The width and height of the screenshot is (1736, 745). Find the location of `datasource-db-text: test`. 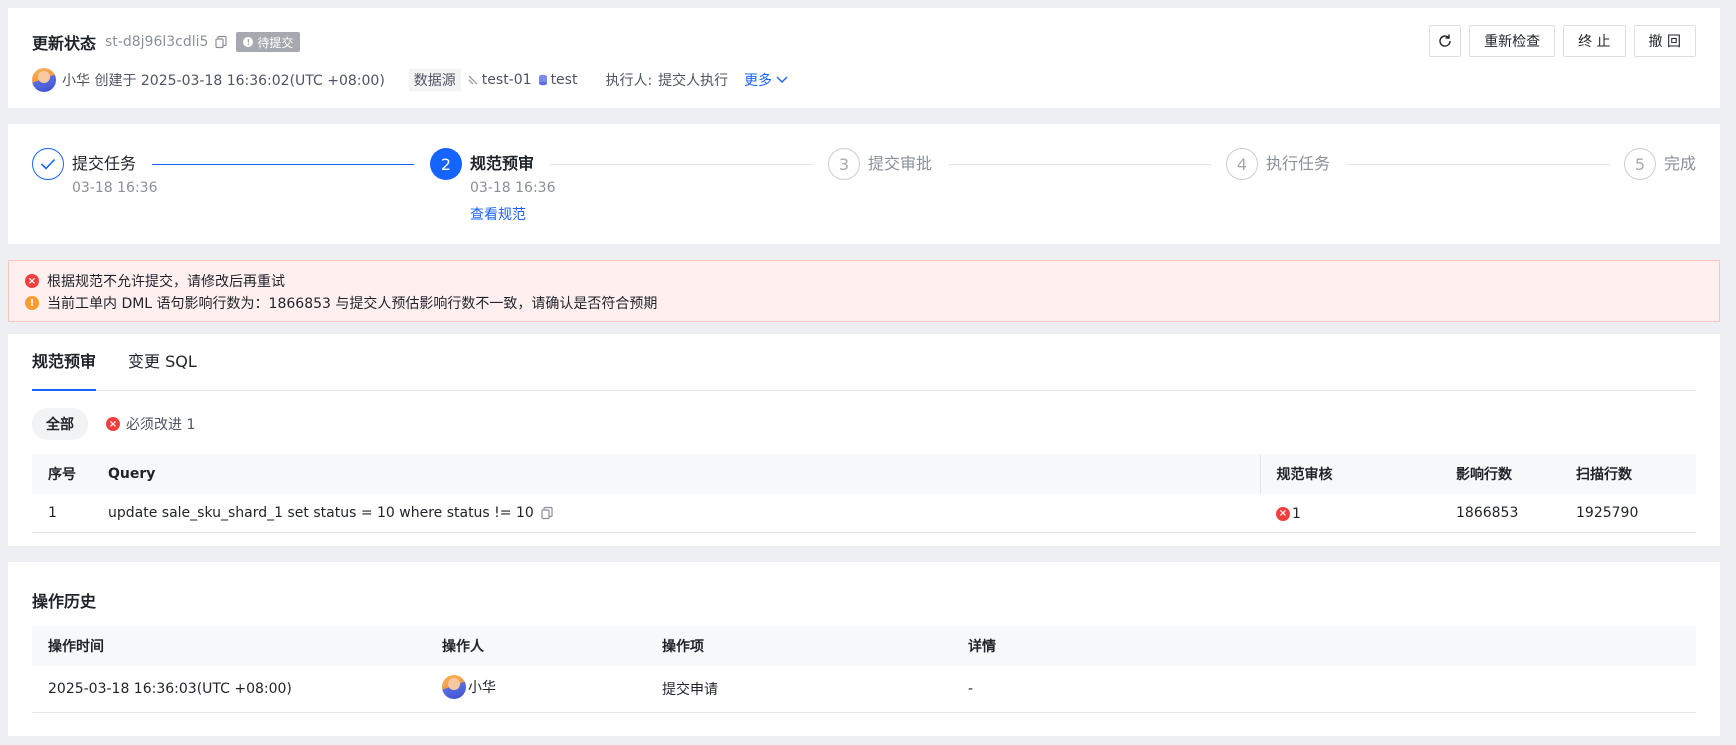

datasource-db-text: test is located at coordinates (564, 80).